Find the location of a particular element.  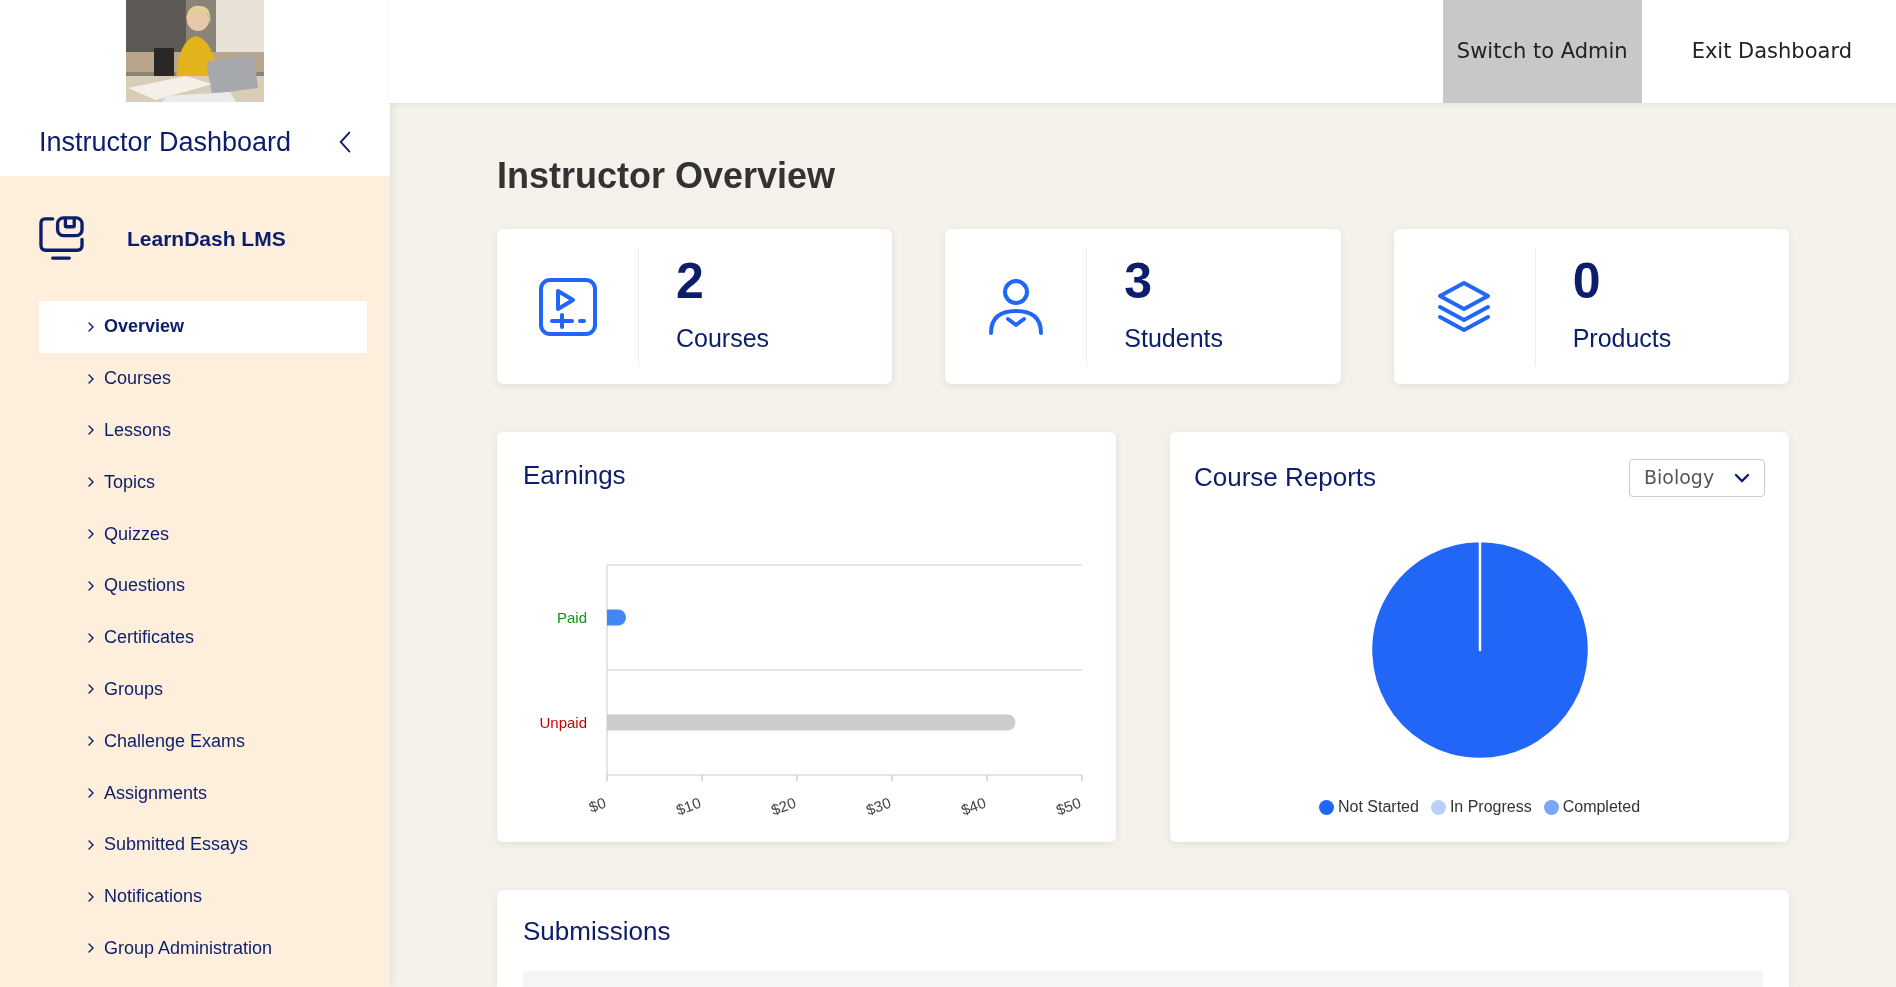

video-lesson-icon is located at coordinates (567, 306).